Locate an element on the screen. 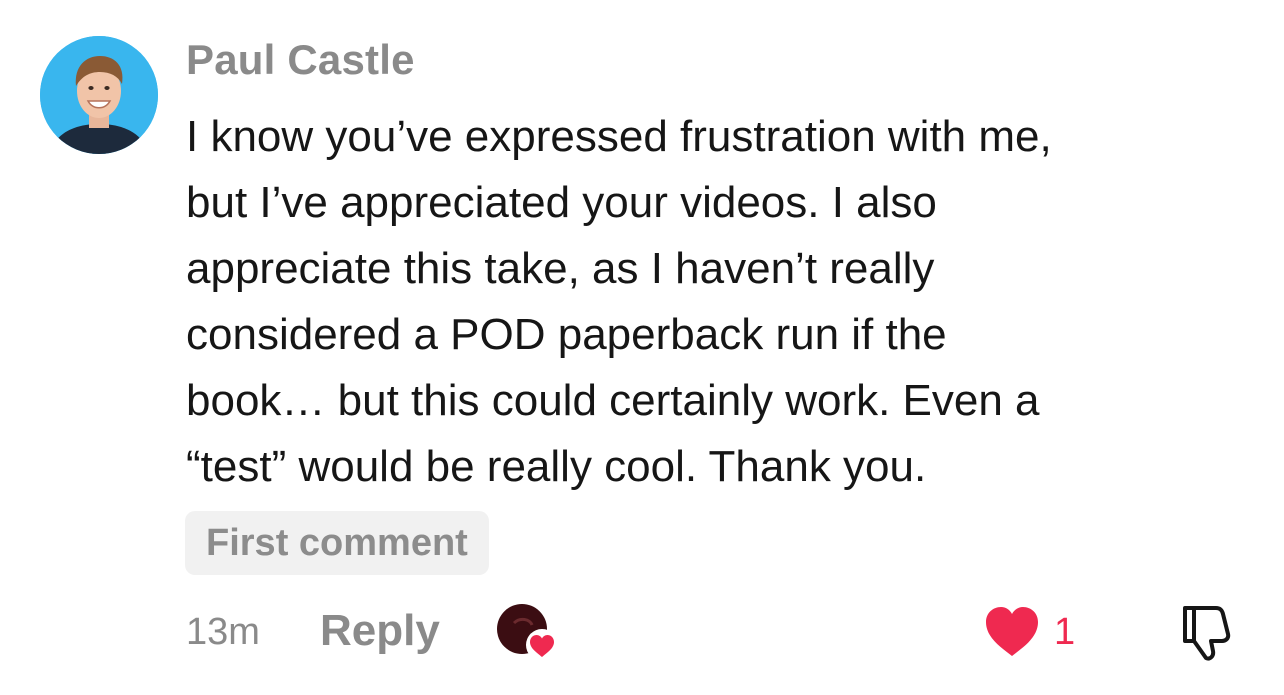 Image resolution: width=1284 pixels, height=695 pixels. creator-liked-indicator is located at coordinates (528, 633).